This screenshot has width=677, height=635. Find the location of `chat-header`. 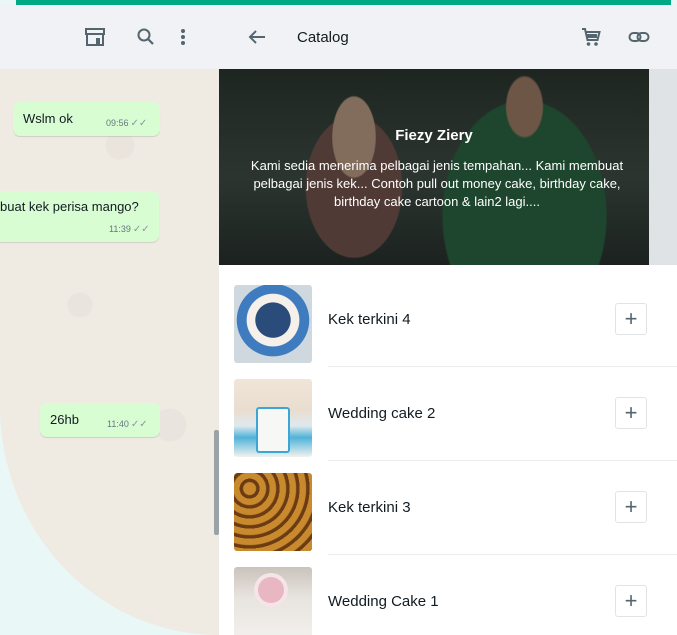

chat-header is located at coordinates (109, 37).